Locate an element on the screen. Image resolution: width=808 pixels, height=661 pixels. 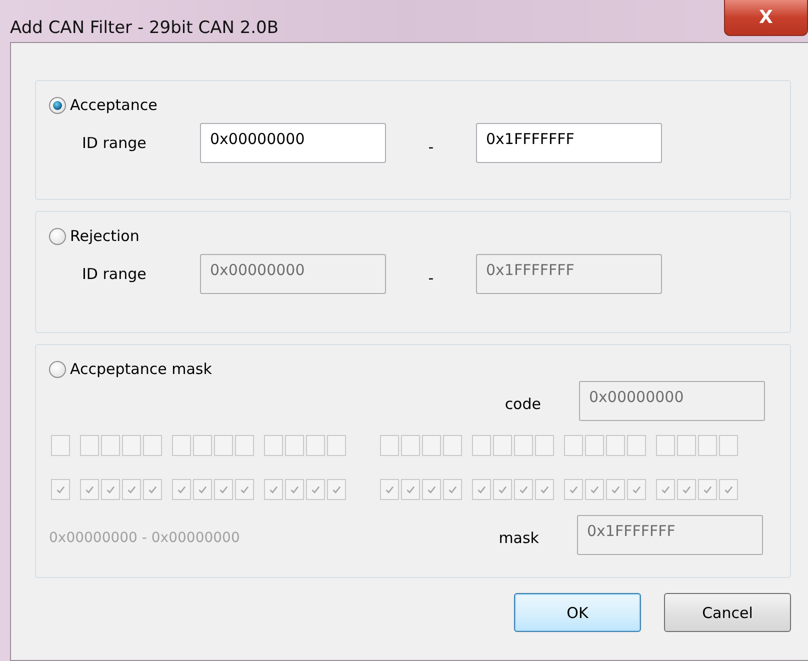
range-text: 0x00000000 - 0x00000000 is located at coordinates (144, 537).